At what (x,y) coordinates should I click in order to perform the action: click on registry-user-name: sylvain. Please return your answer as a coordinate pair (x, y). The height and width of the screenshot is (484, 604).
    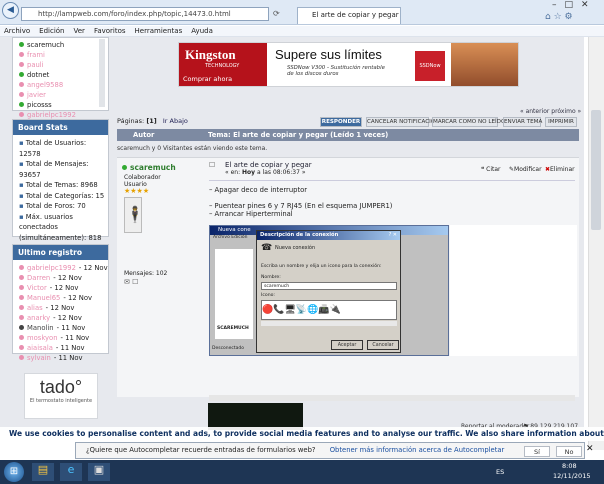
    Looking at the image, I should click on (39, 358).